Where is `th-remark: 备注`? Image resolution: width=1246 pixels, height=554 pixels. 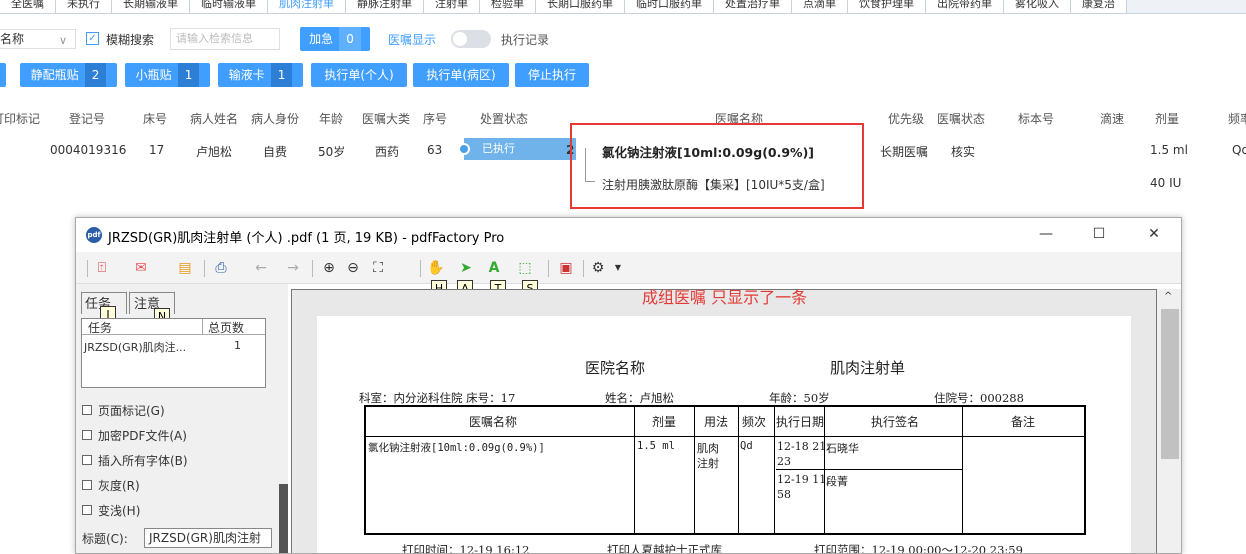 th-remark: 备注 is located at coordinates (1023, 422).